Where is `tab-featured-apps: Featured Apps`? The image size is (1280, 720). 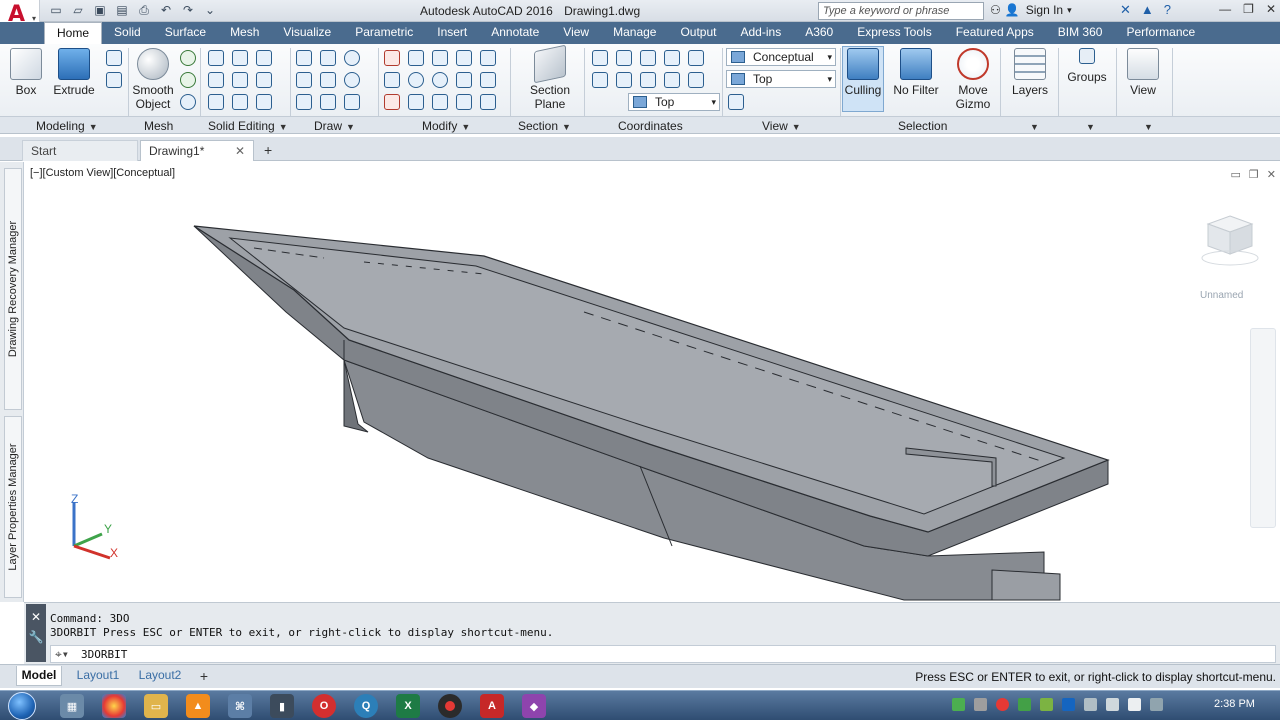 tab-featured-apps: Featured Apps is located at coordinates (995, 33).